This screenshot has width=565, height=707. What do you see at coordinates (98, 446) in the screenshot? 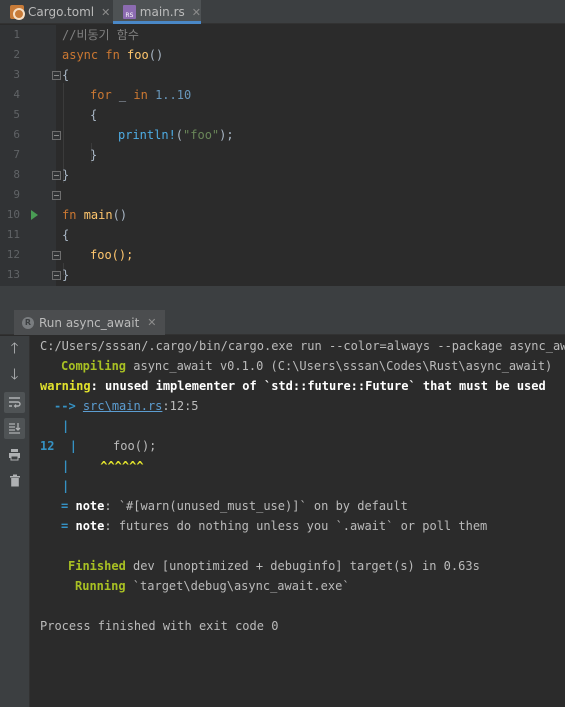
I see `console-code-line: 12 | foo();` at bounding box center [98, 446].